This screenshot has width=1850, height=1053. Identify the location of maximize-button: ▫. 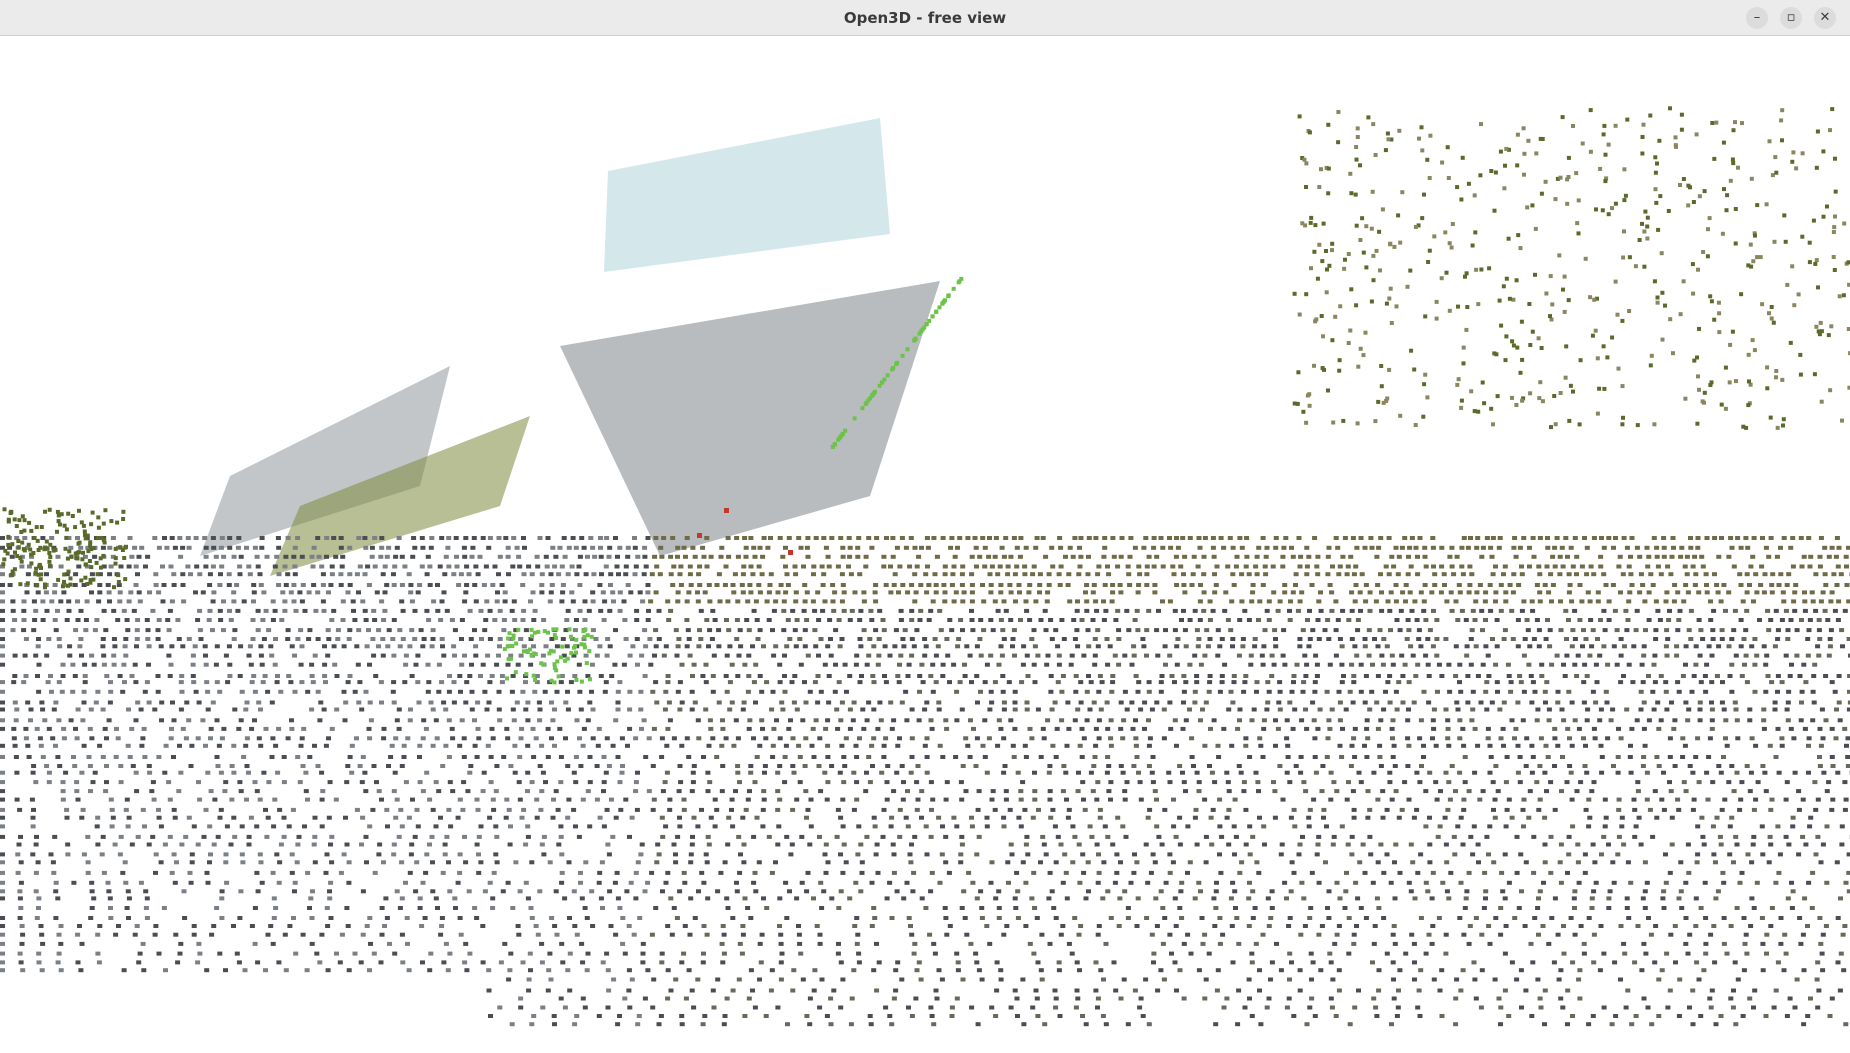
(1791, 18).